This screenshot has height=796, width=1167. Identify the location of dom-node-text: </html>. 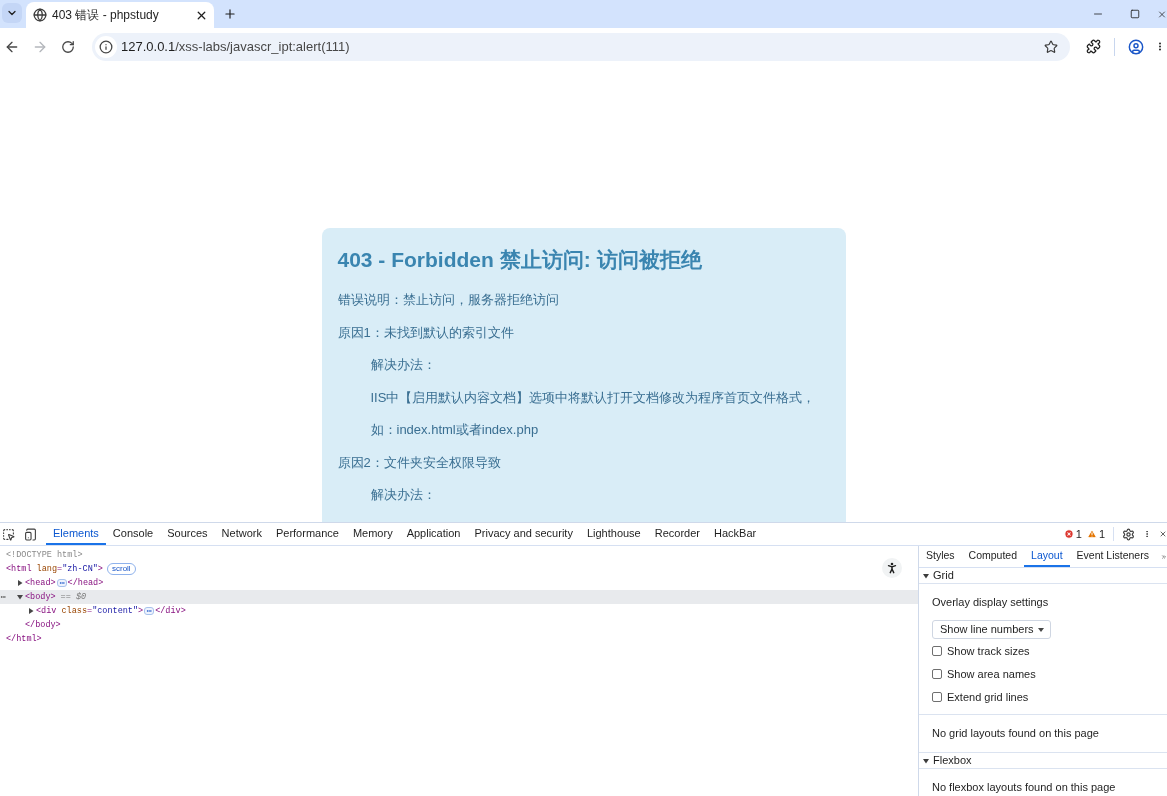
(24, 639).